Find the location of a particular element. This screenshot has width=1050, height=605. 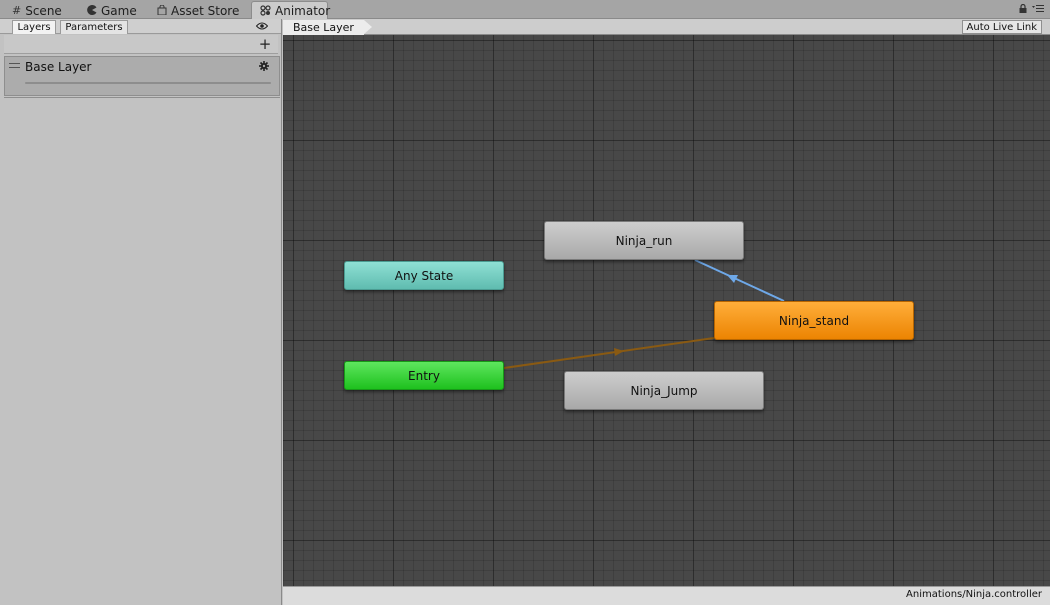

tab-game-label: Game is located at coordinates (119, 10).